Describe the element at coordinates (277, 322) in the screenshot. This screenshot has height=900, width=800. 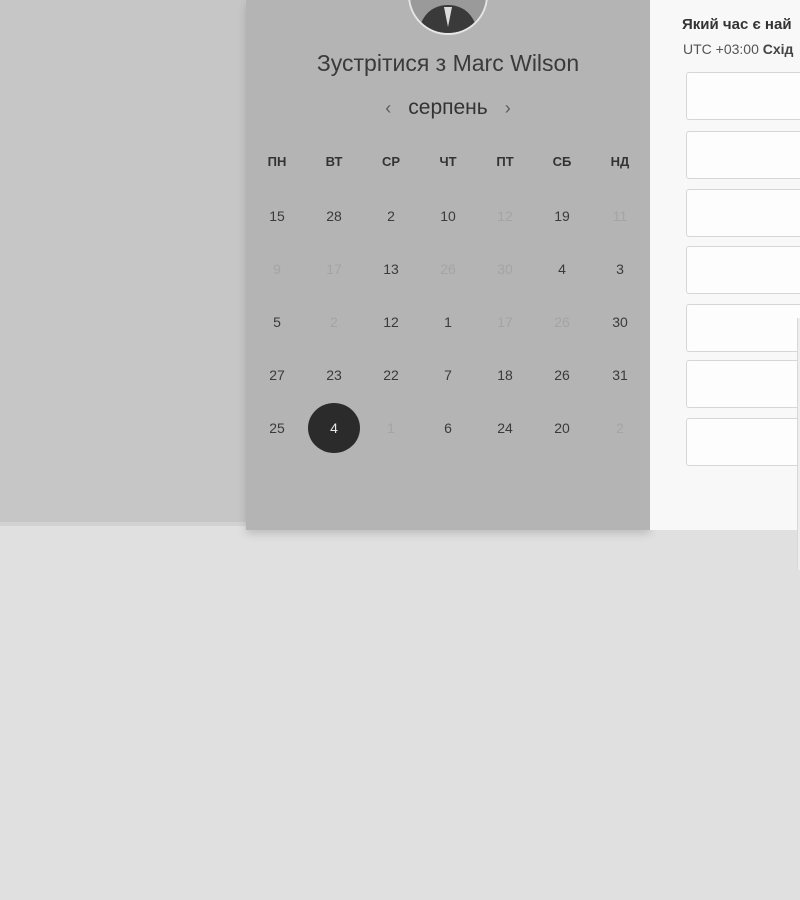
I see `calendar-day: 5` at that location.